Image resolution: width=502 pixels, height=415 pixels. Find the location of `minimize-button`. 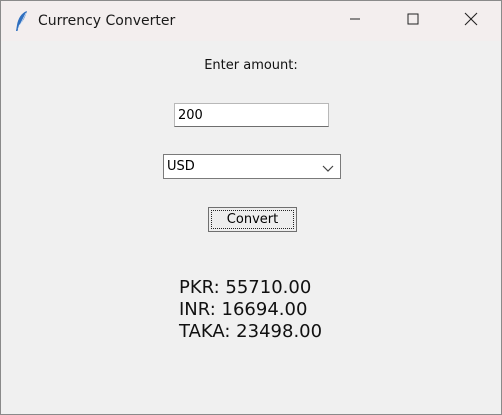

minimize-button is located at coordinates (355, 21).